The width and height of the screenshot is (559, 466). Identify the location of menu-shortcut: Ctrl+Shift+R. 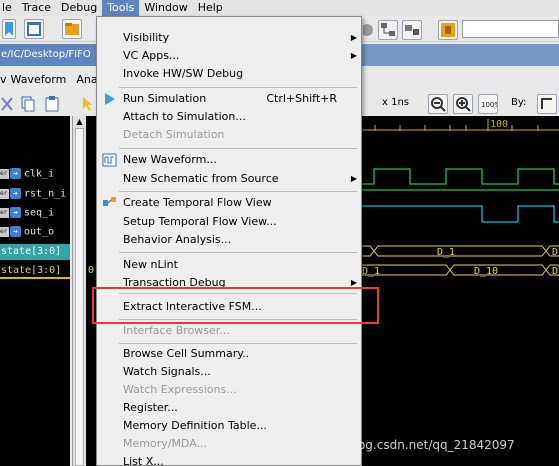
(301, 98).